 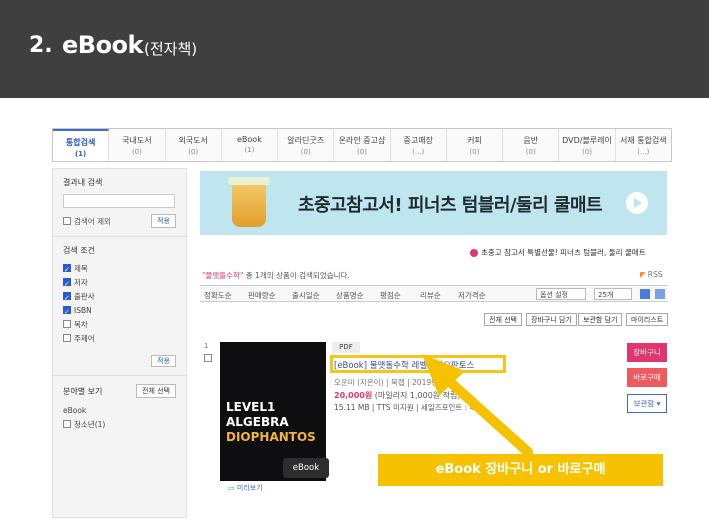 What do you see at coordinates (643, 145) in the screenshot?
I see `tab-library-search: 서재 통합검색 (...)` at bounding box center [643, 145].